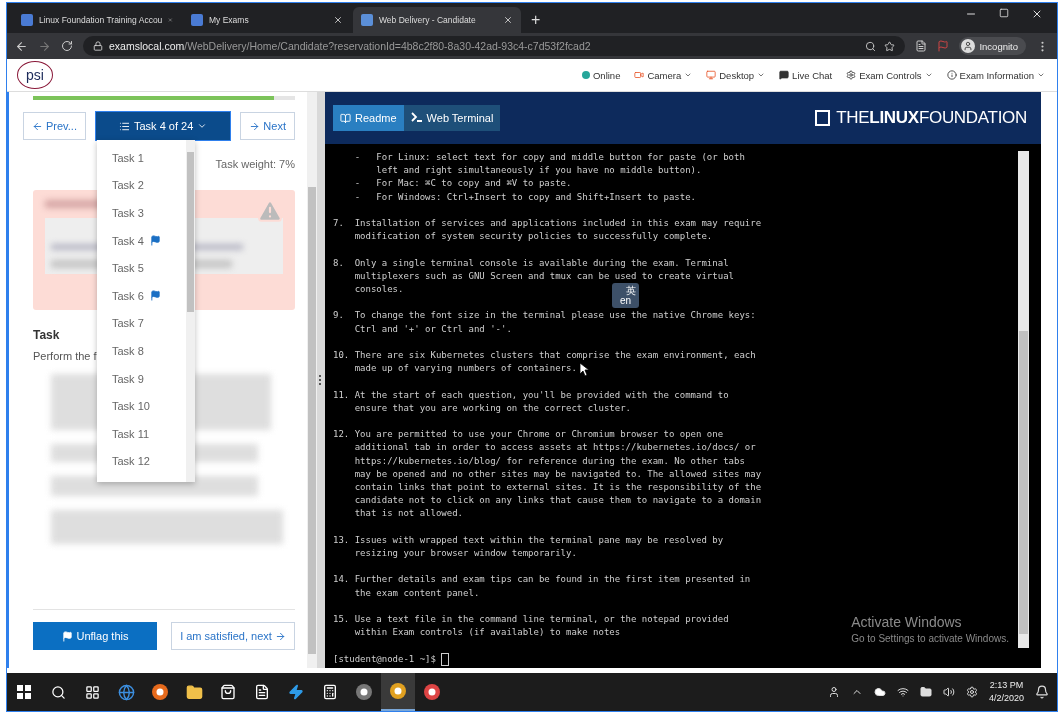 This screenshot has width=1062, height=718. I want to click on header-menu-item: Camera, so click(663, 75).